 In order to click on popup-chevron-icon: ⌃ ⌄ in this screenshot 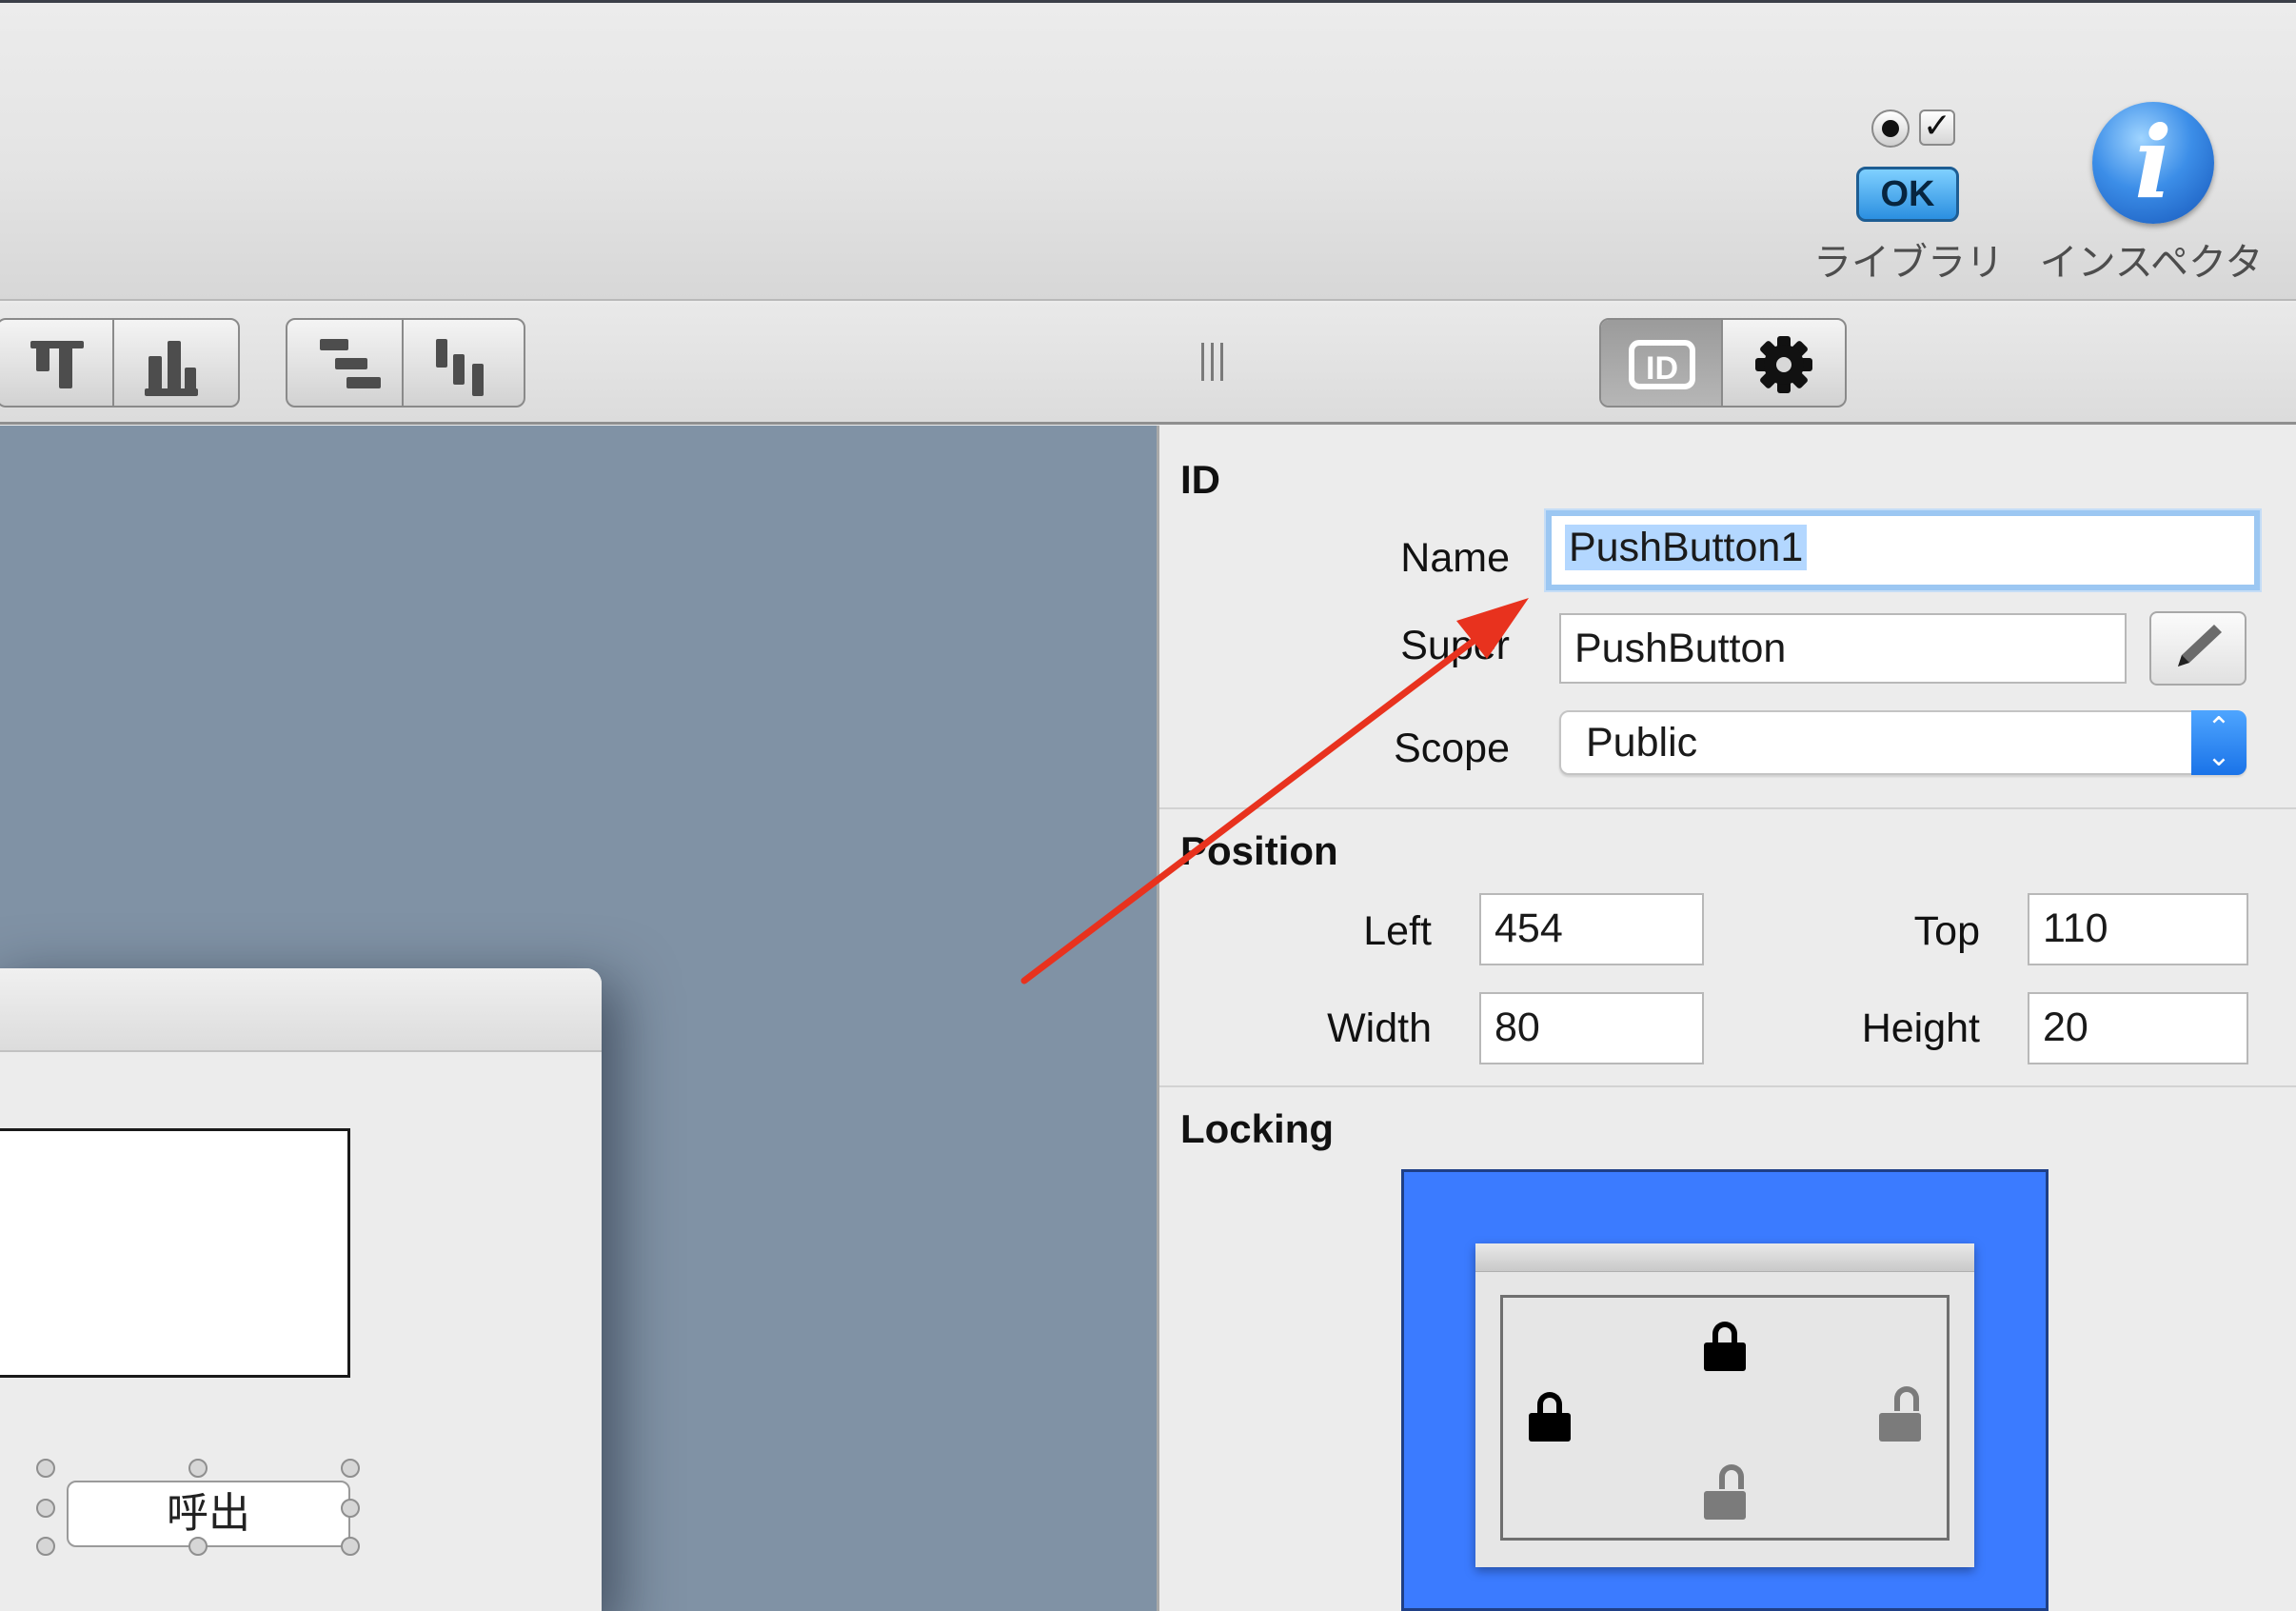, I will do `click(2219, 742)`.